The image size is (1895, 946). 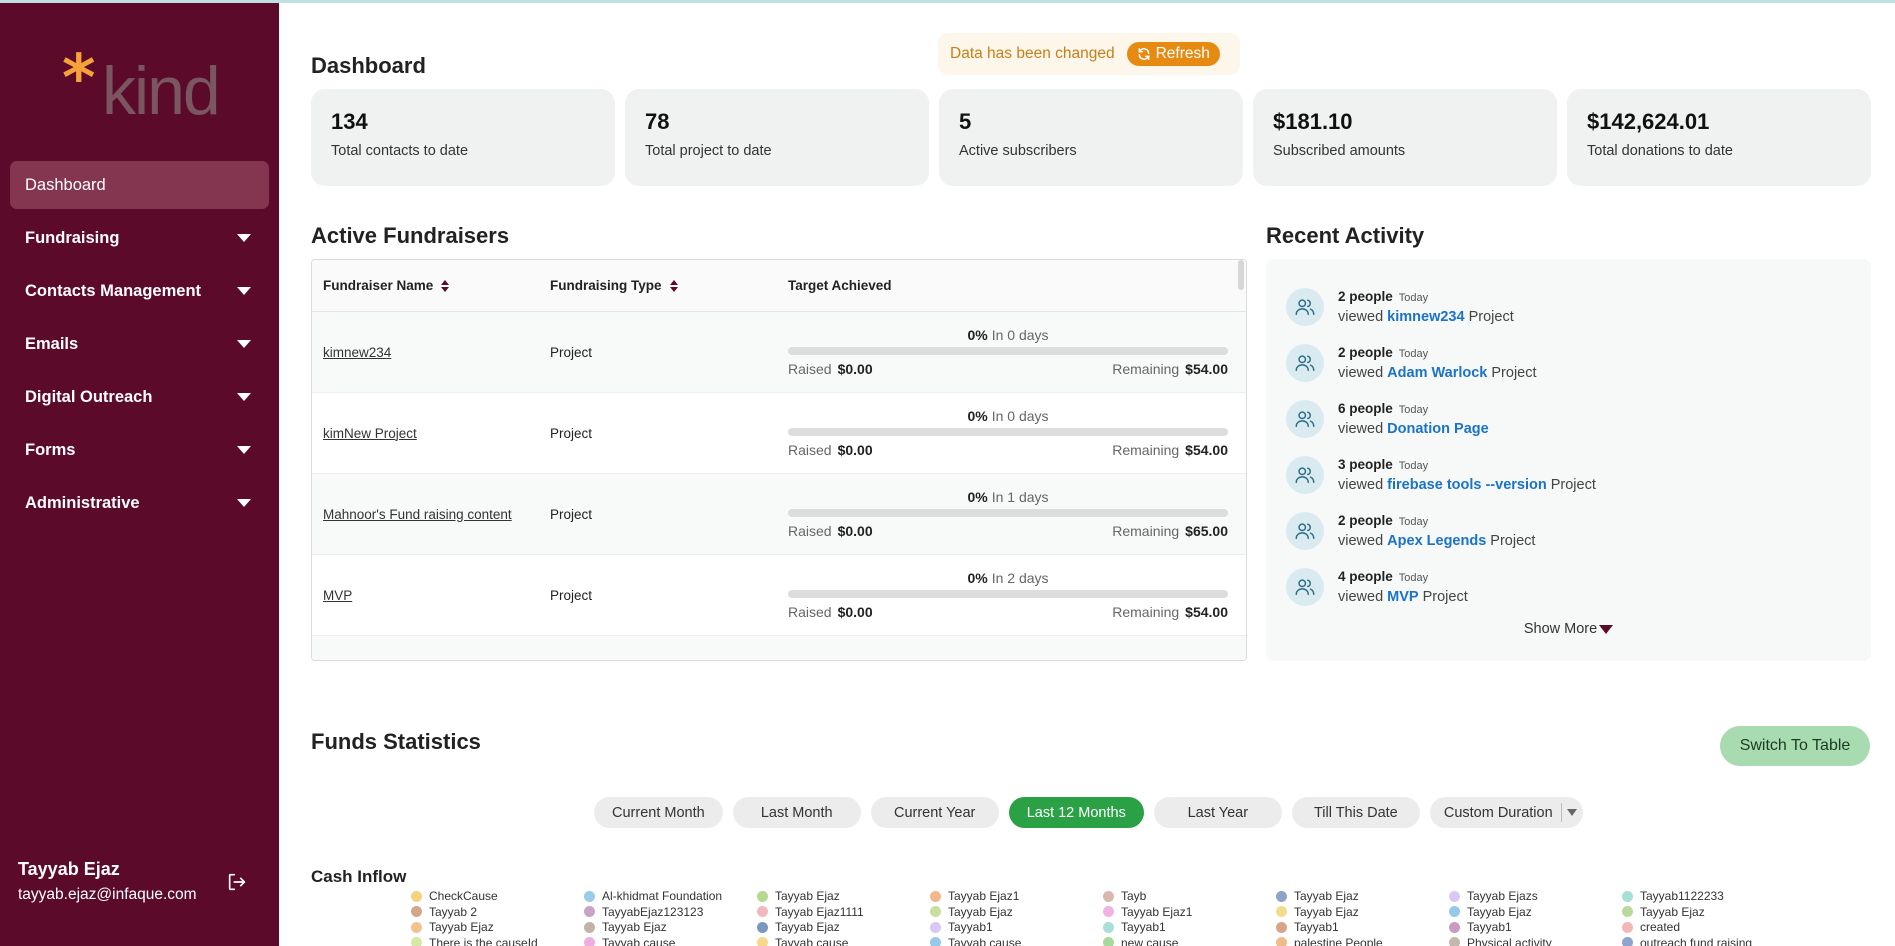 I want to click on people-icon, so click(x=1305, y=531).